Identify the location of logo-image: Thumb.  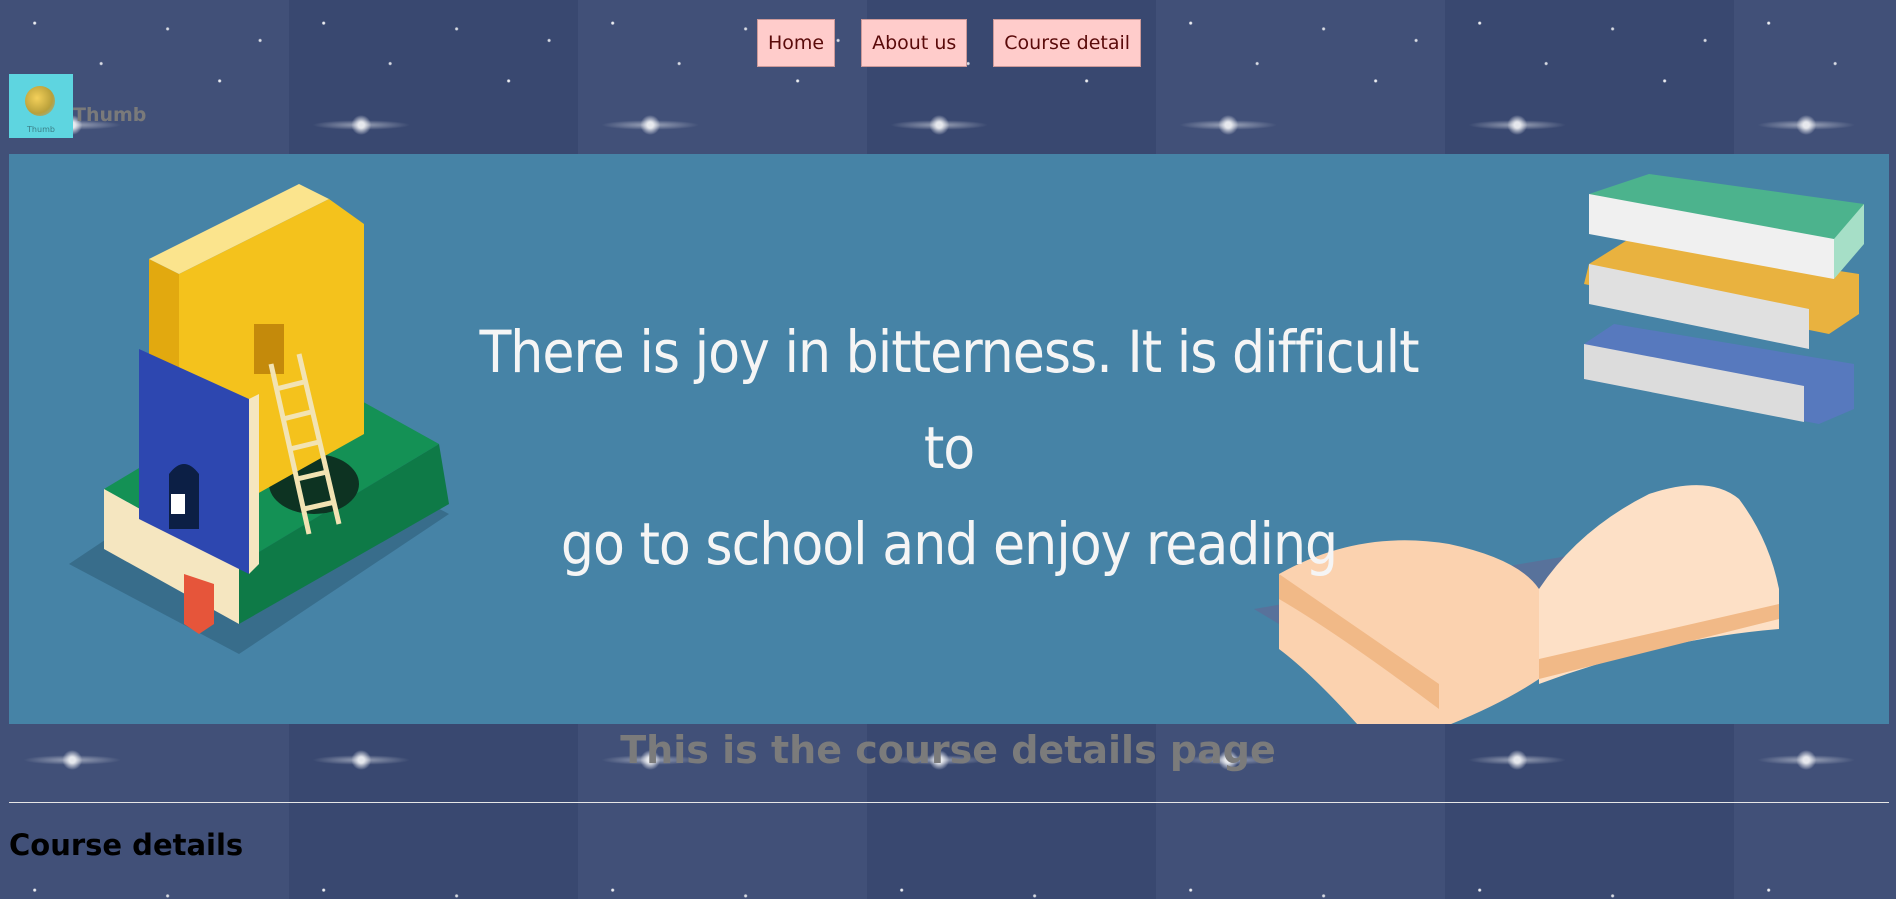
(41, 106).